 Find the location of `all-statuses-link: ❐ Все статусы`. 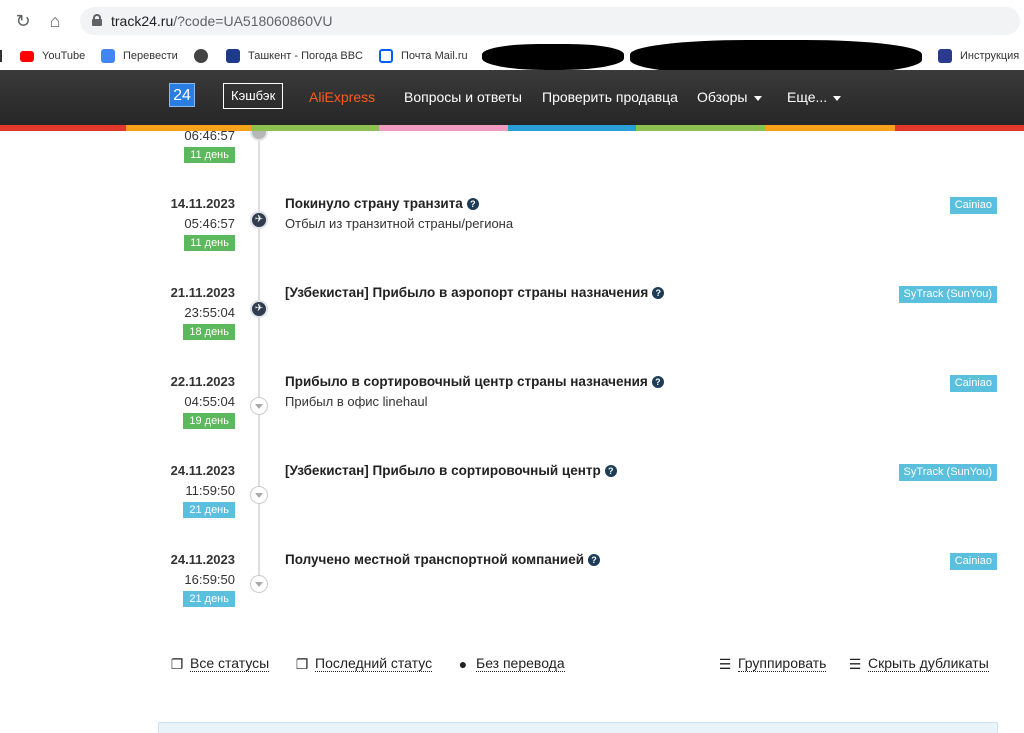

all-statuses-link: ❐ Все статусы is located at coordinates (219, 663).